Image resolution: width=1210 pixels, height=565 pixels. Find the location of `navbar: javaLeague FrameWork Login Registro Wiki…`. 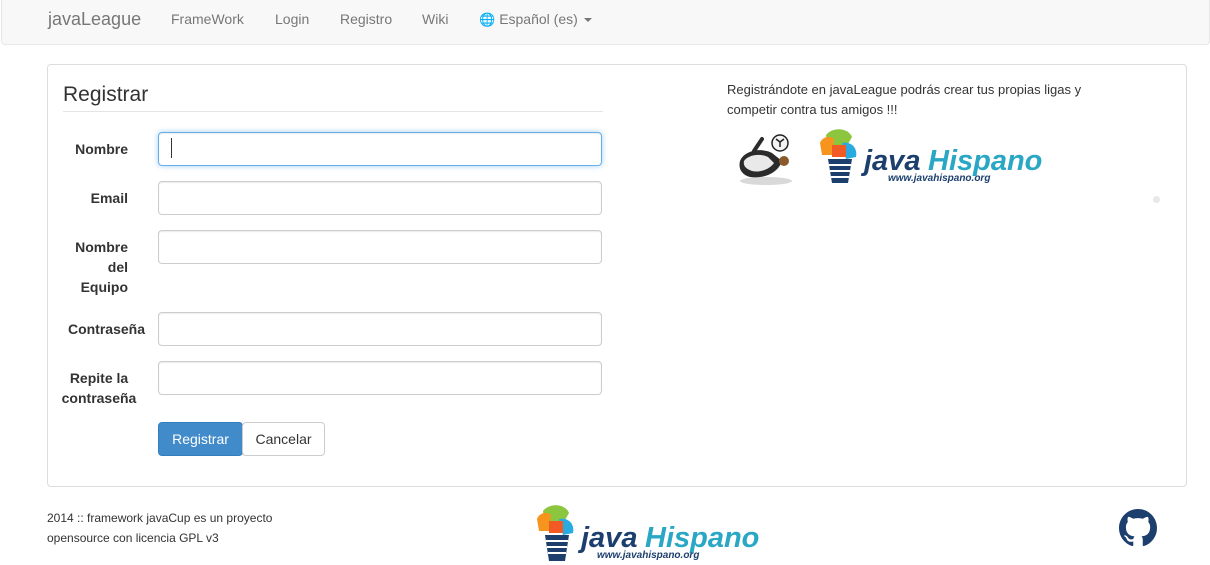

navbar: javaLeague FrameWork Login Registro Wiki… is located at coordinates (605, 22).